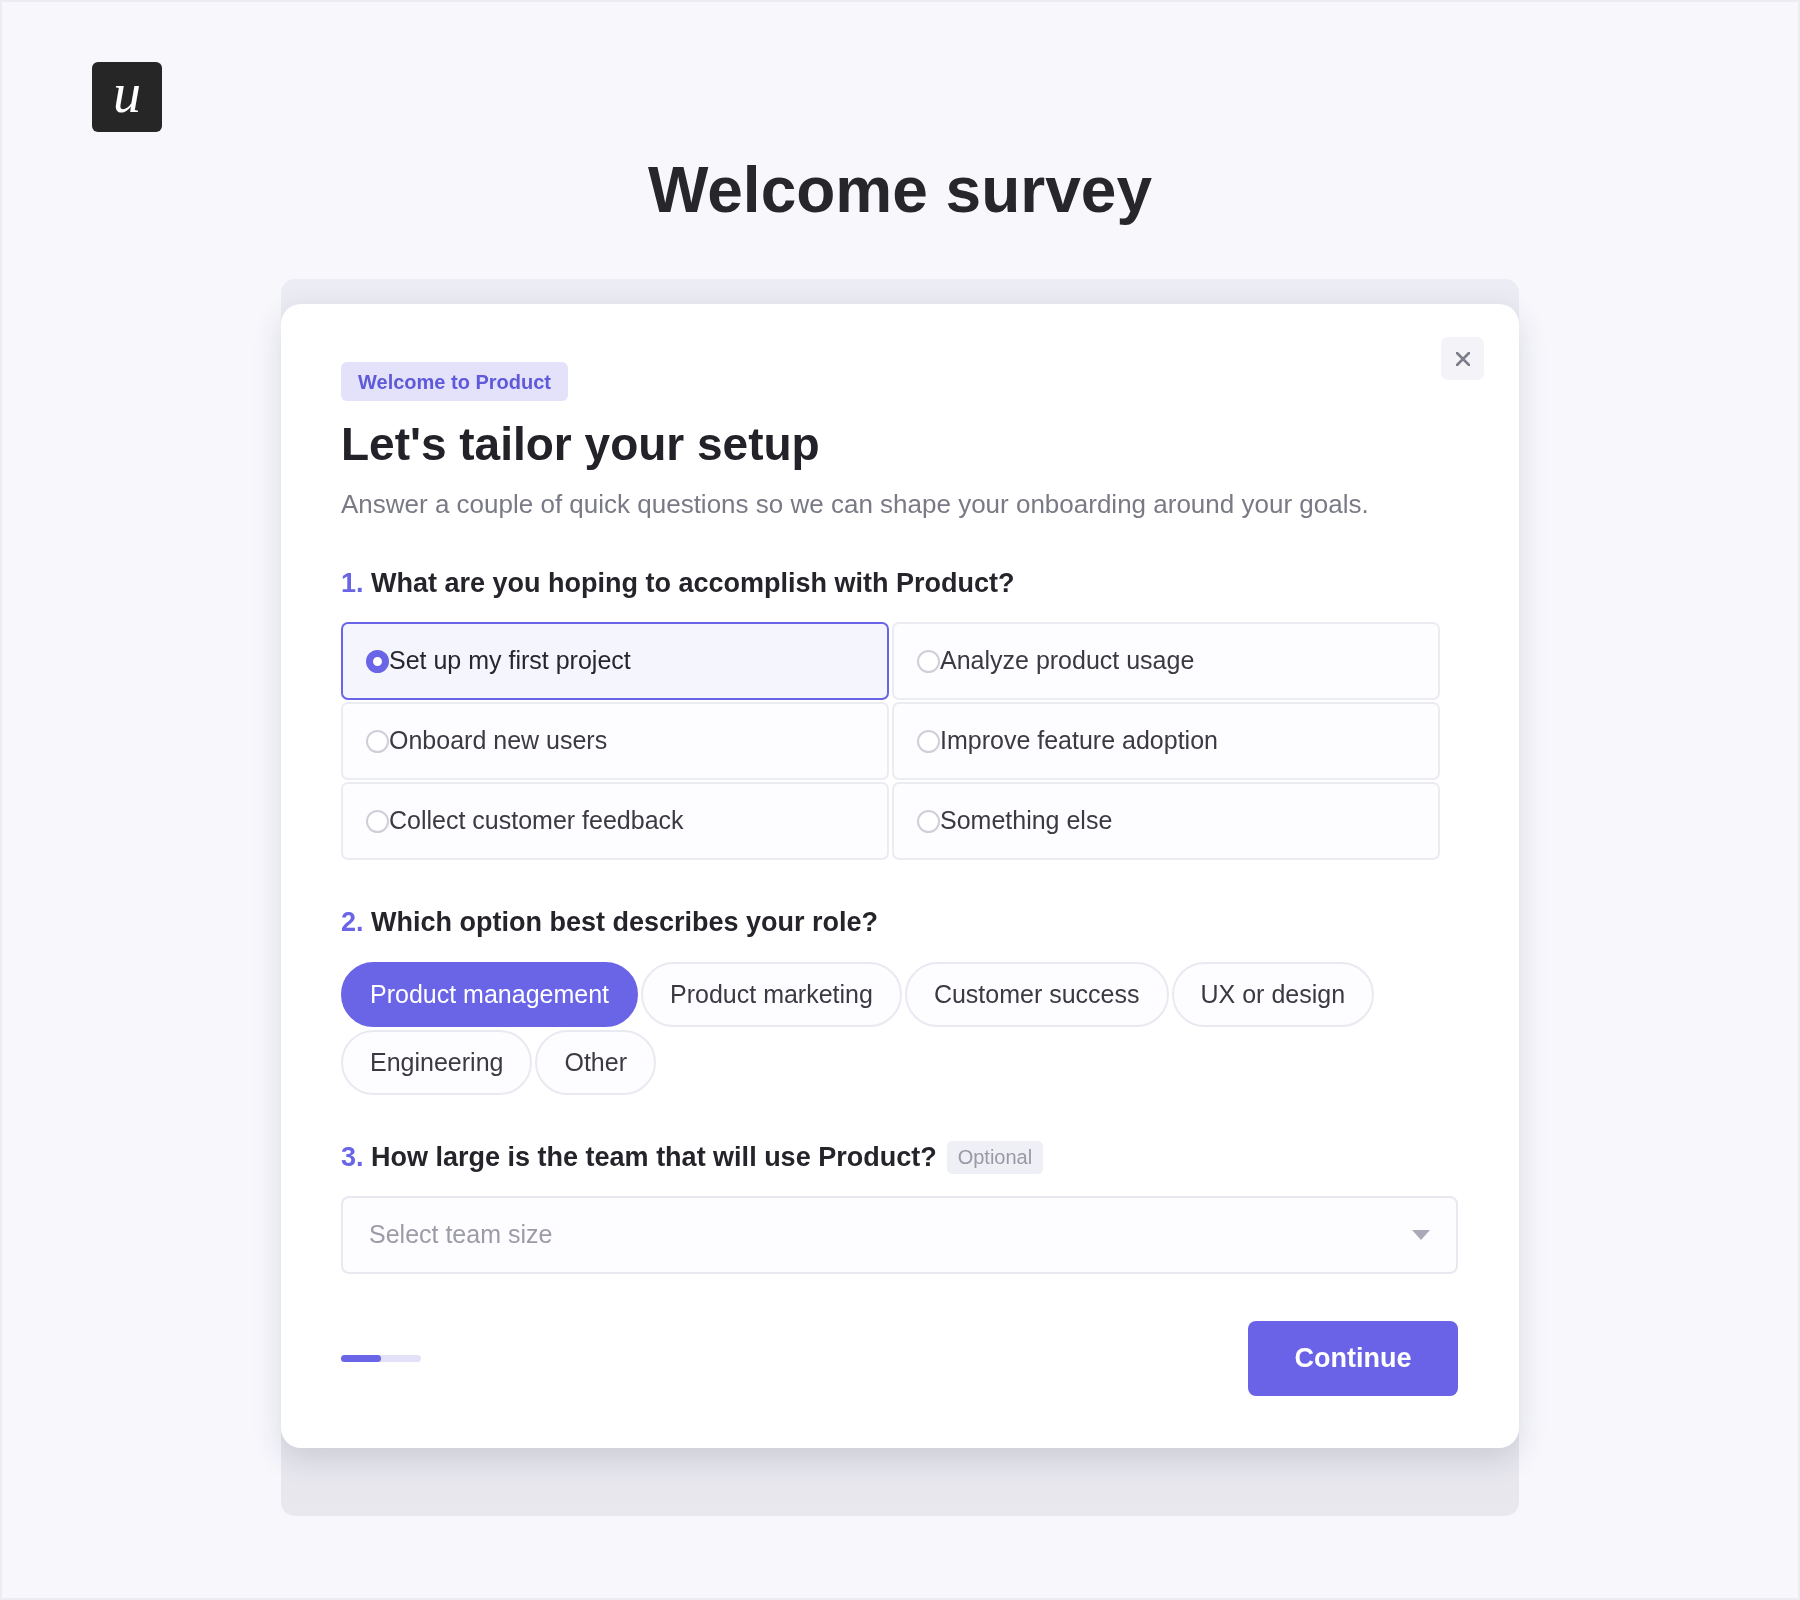 The image size is (1800, 1600). Describe the element at coordinates (490, 994) in the screenshot. I see `role-pill: Product management` at that location.